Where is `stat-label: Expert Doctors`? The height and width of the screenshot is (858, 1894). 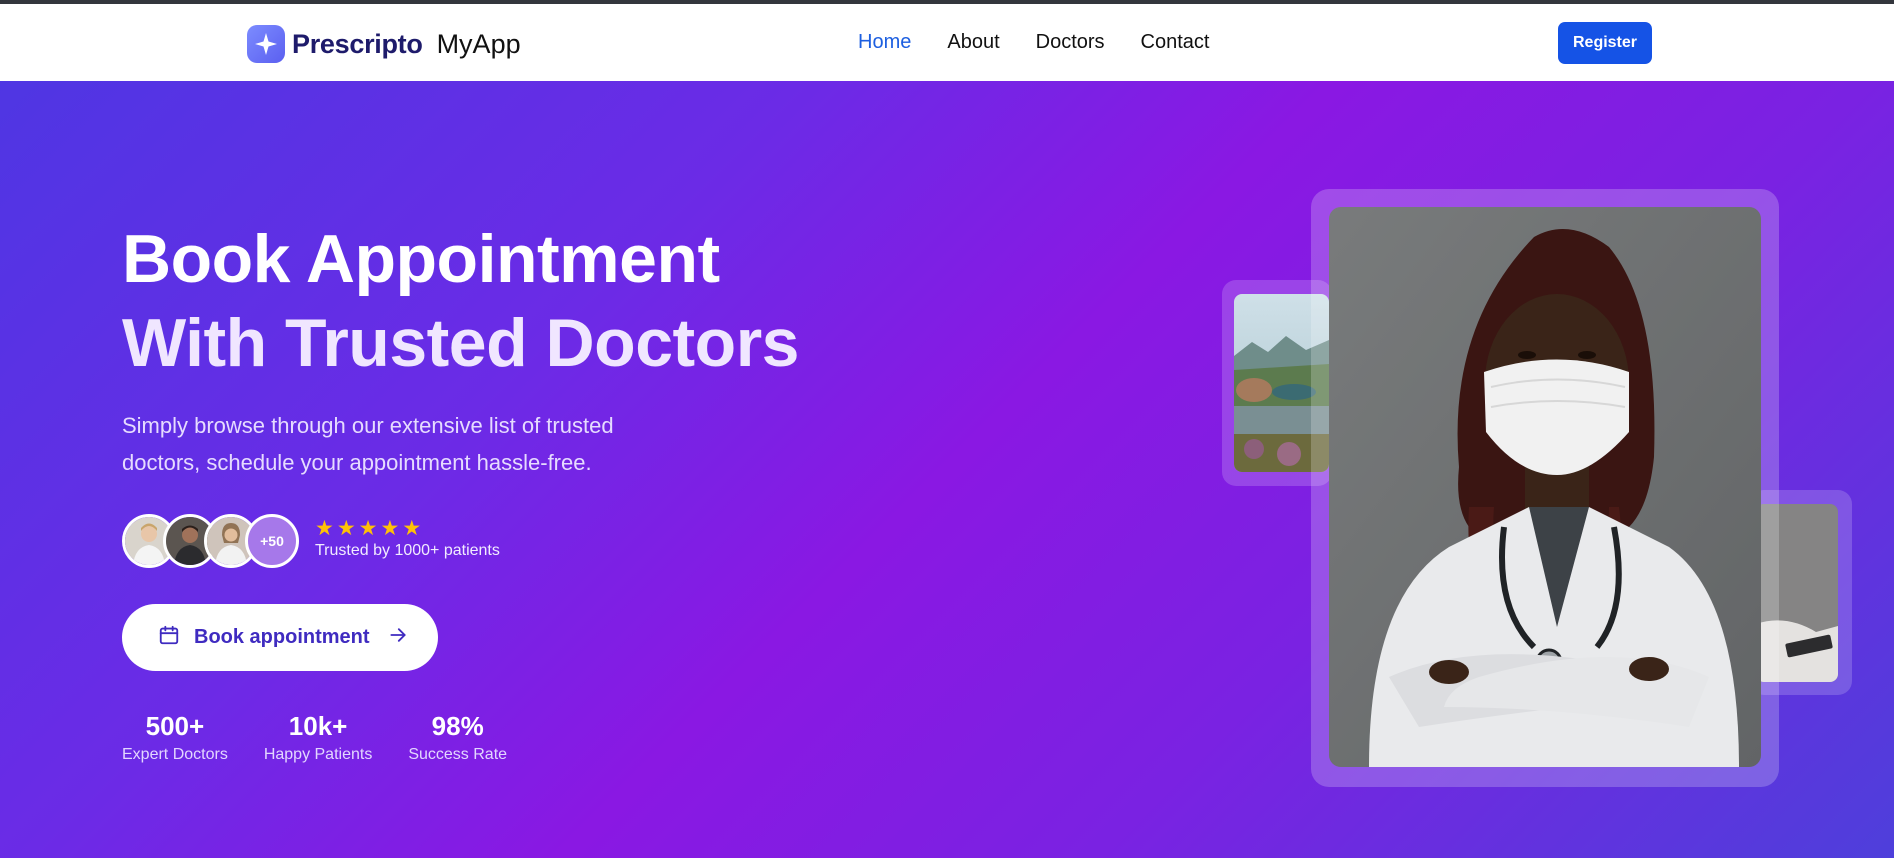
stat-label: Expert Doctors is located at coordinates (175, 754).